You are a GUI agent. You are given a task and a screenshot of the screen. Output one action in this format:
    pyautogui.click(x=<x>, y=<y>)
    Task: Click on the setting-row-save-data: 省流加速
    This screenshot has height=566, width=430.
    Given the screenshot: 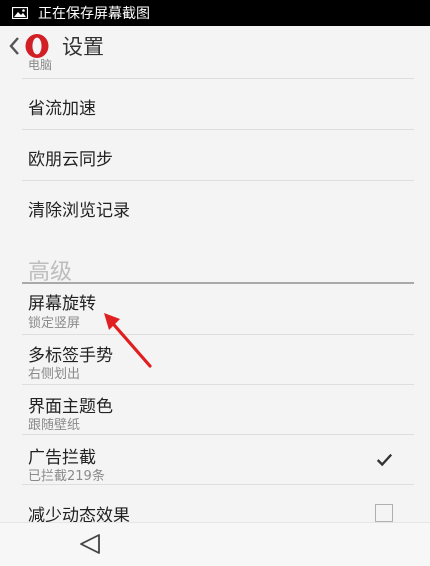 What is the action you would take?
    pyautogui.click(x=215, y=104)
    